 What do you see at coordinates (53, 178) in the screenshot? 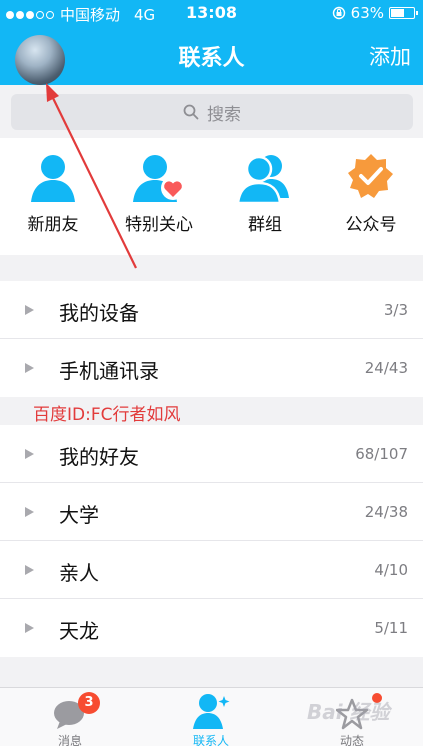
I see `new-friend-icon` at bounding box center [53, 178].